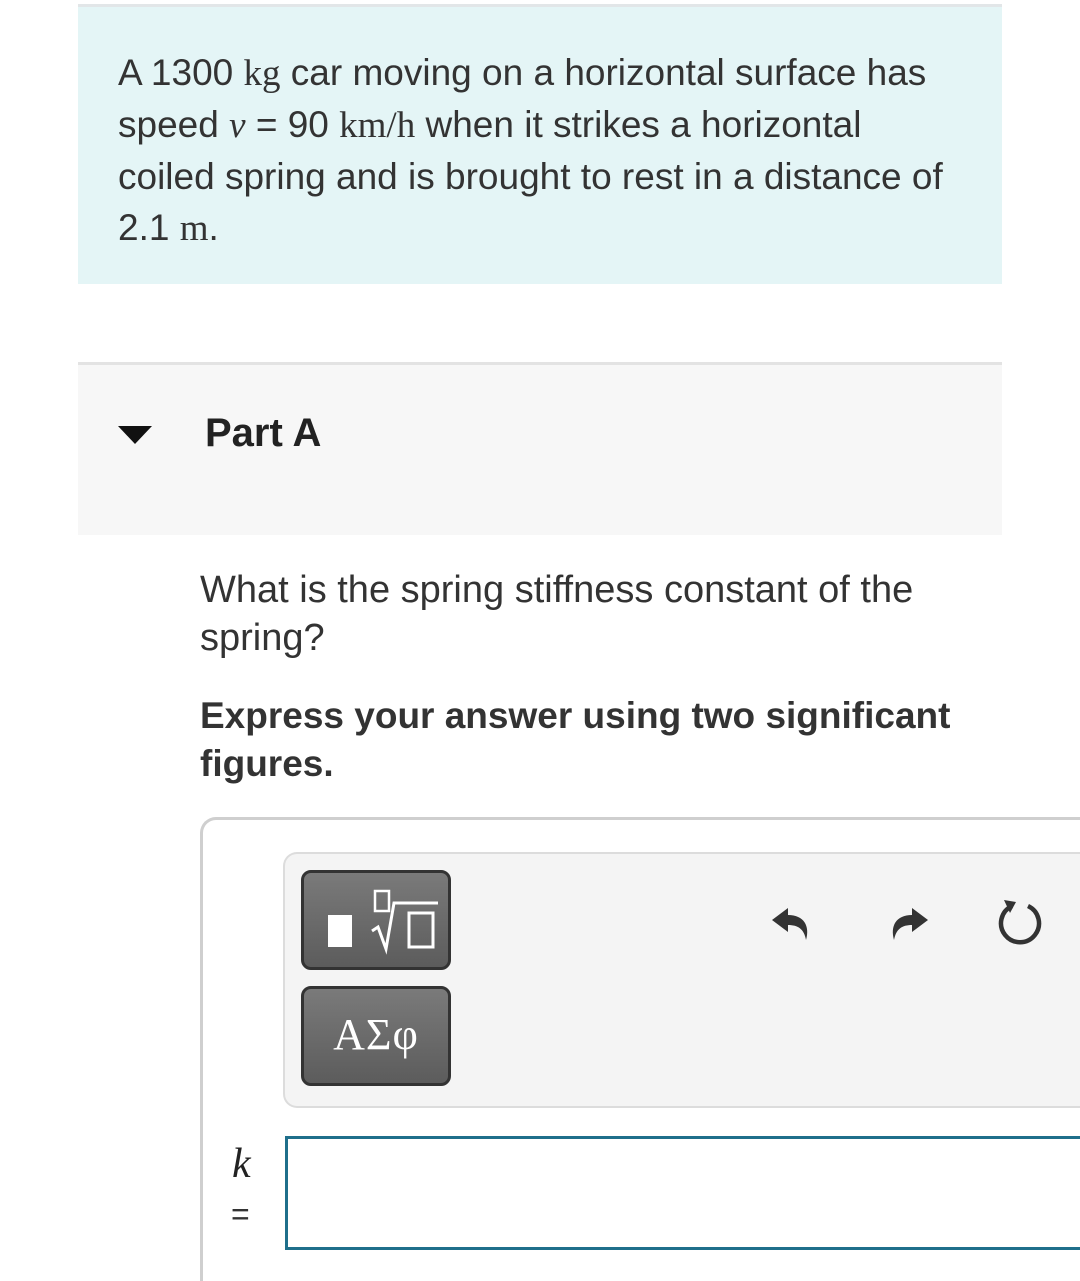 This screenshot has width=1080, height=1281. Describe the element at coordinates (908, 922) in the screenshot. I see `redo-icon` at that location.